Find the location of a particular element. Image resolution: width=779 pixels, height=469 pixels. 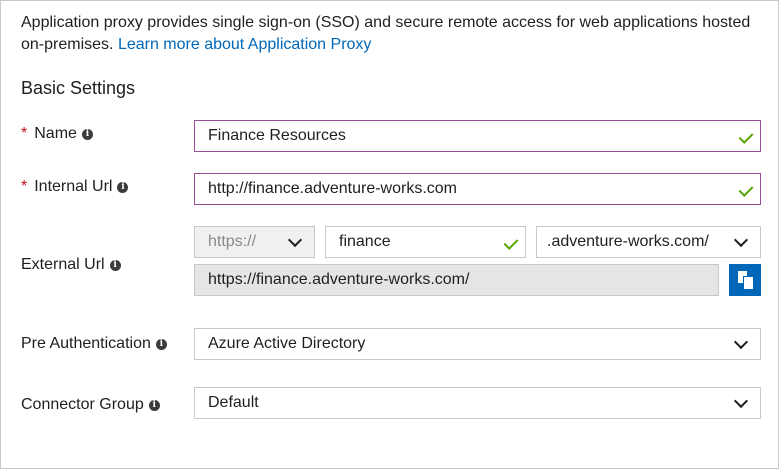

section-title: Basic Settings is located at coordinates (78, 88).